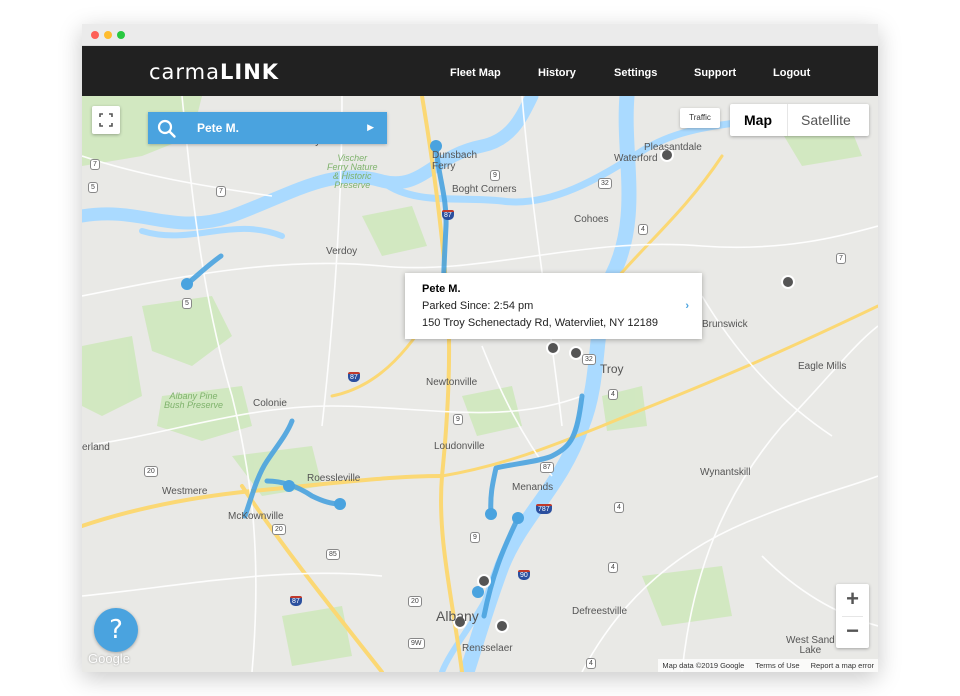 The width and height of the screenshot is (960, 696). I want to click on nav-logout: Logout, so click(791, 73).